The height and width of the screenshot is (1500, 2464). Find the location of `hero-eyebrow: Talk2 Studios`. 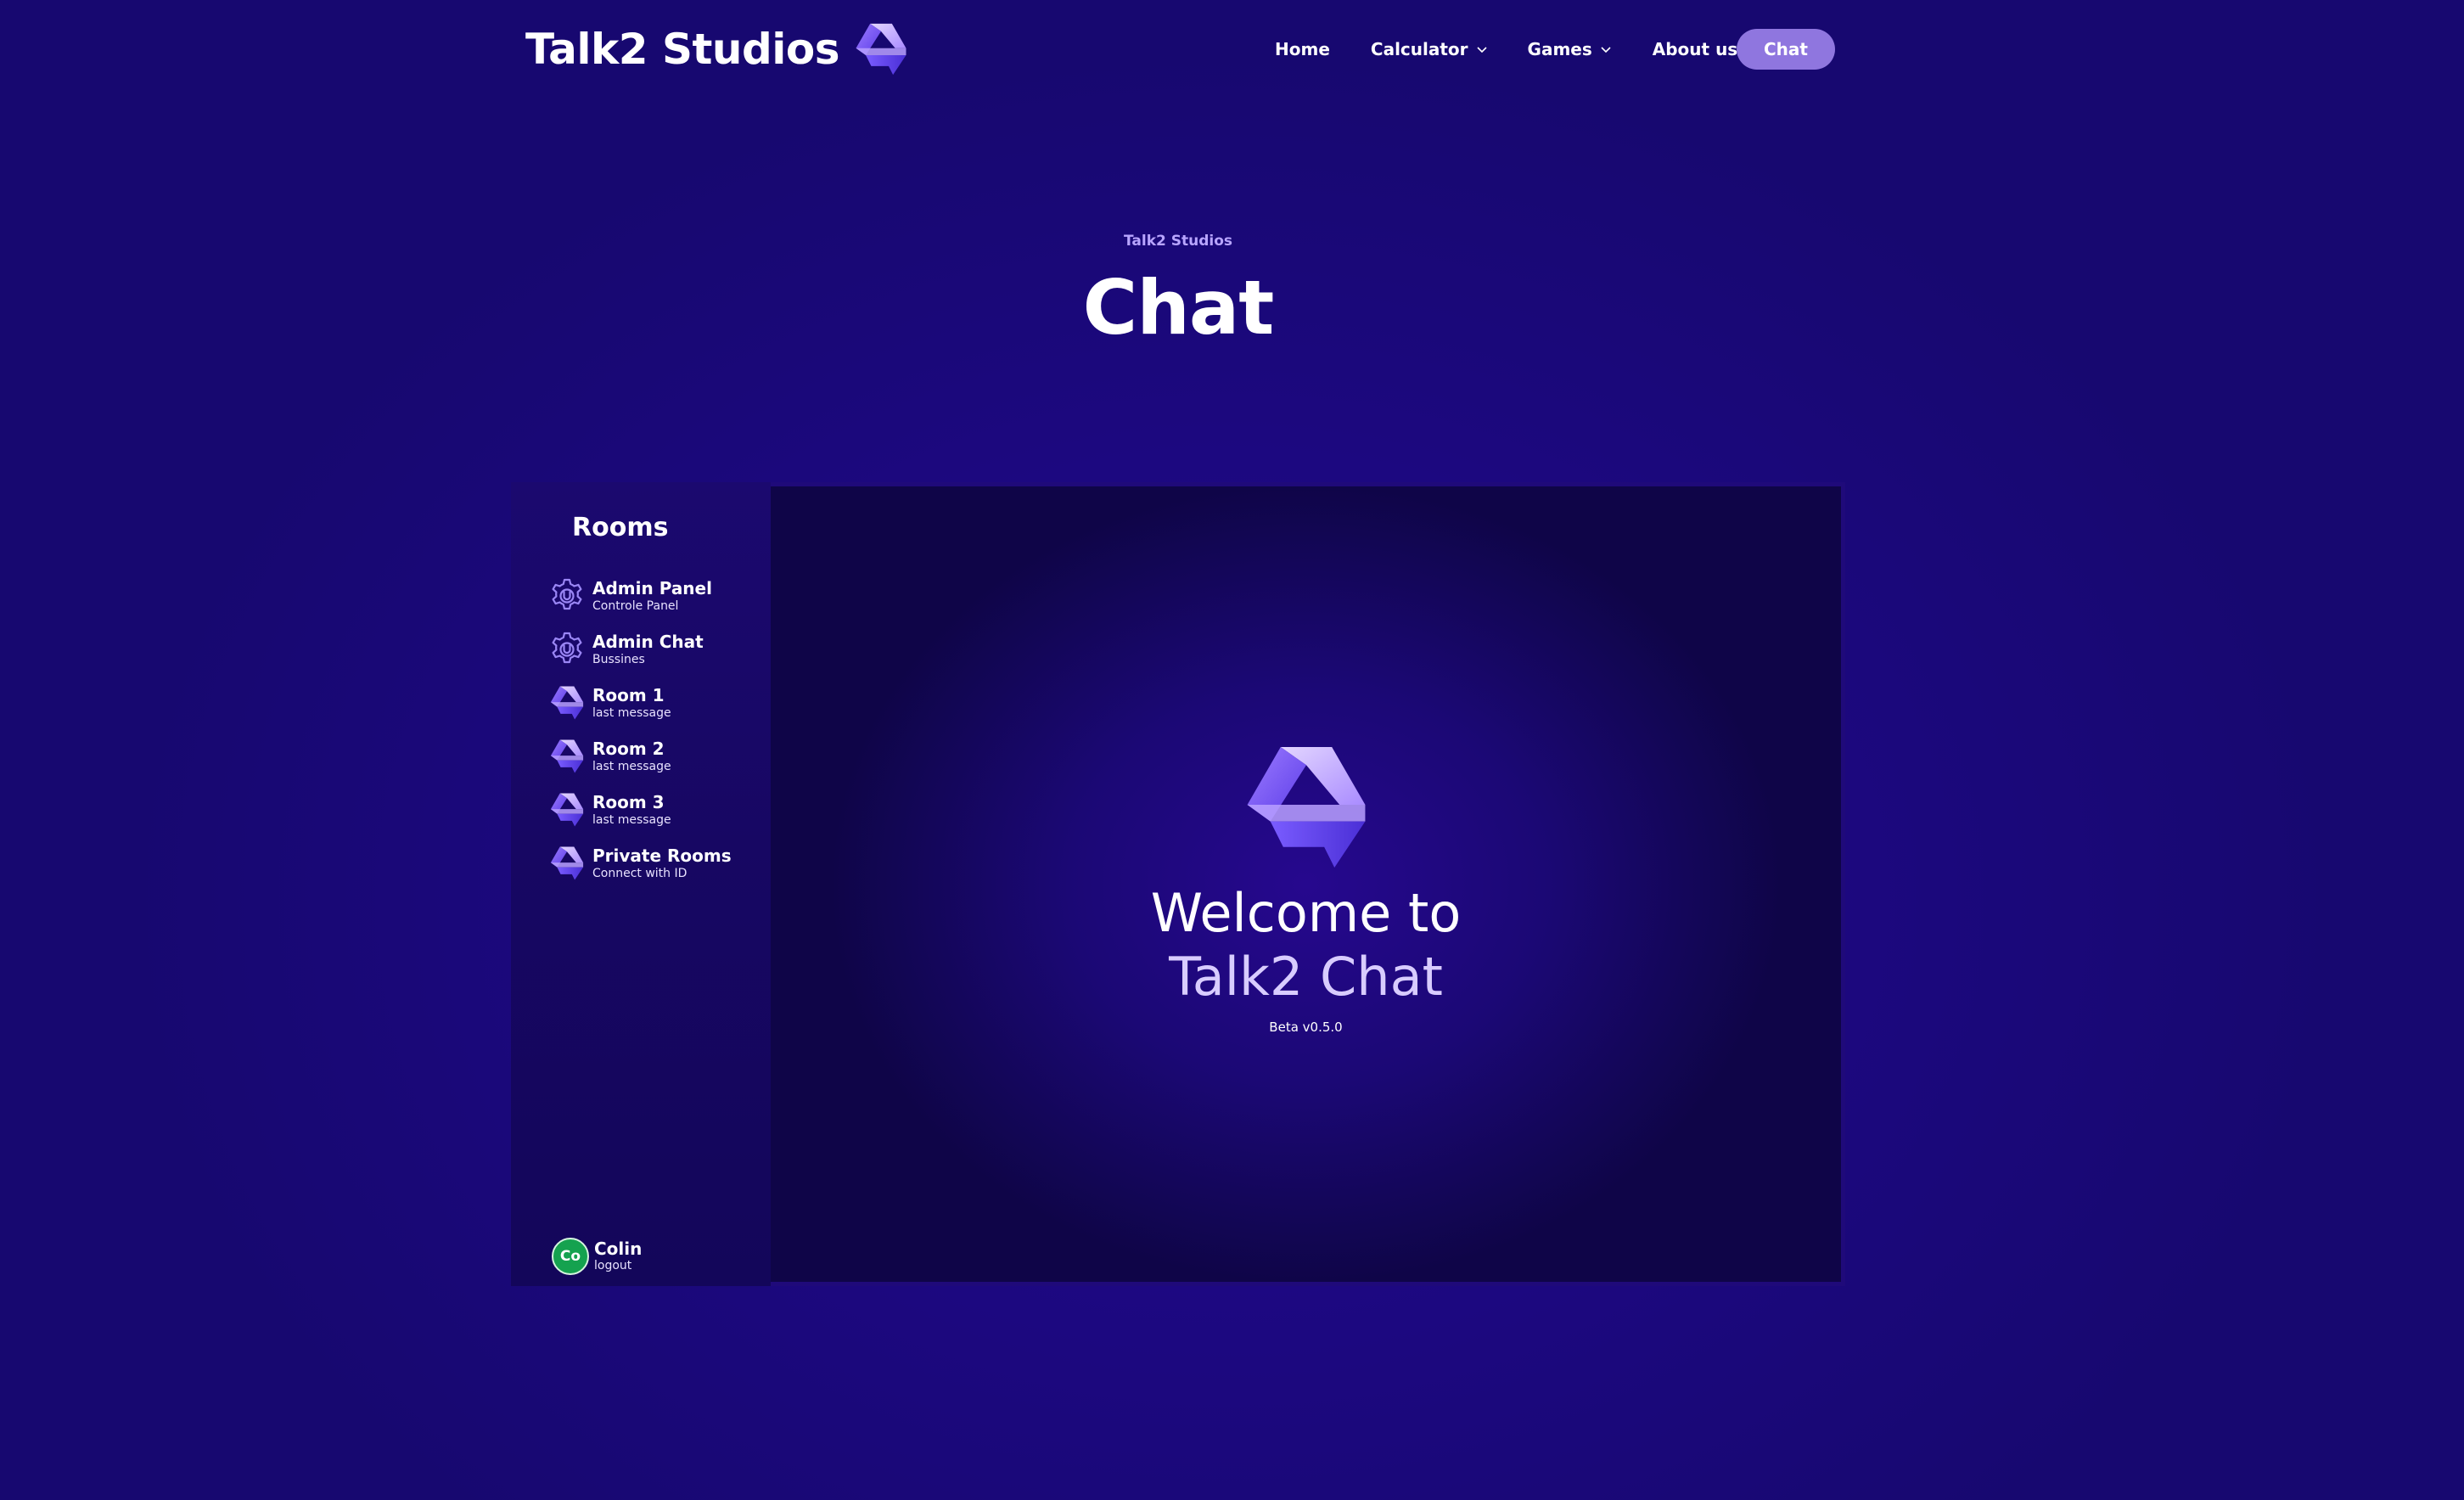

hero-eyebrow: Talk2 Studios is located at coordinates (1178, 241).